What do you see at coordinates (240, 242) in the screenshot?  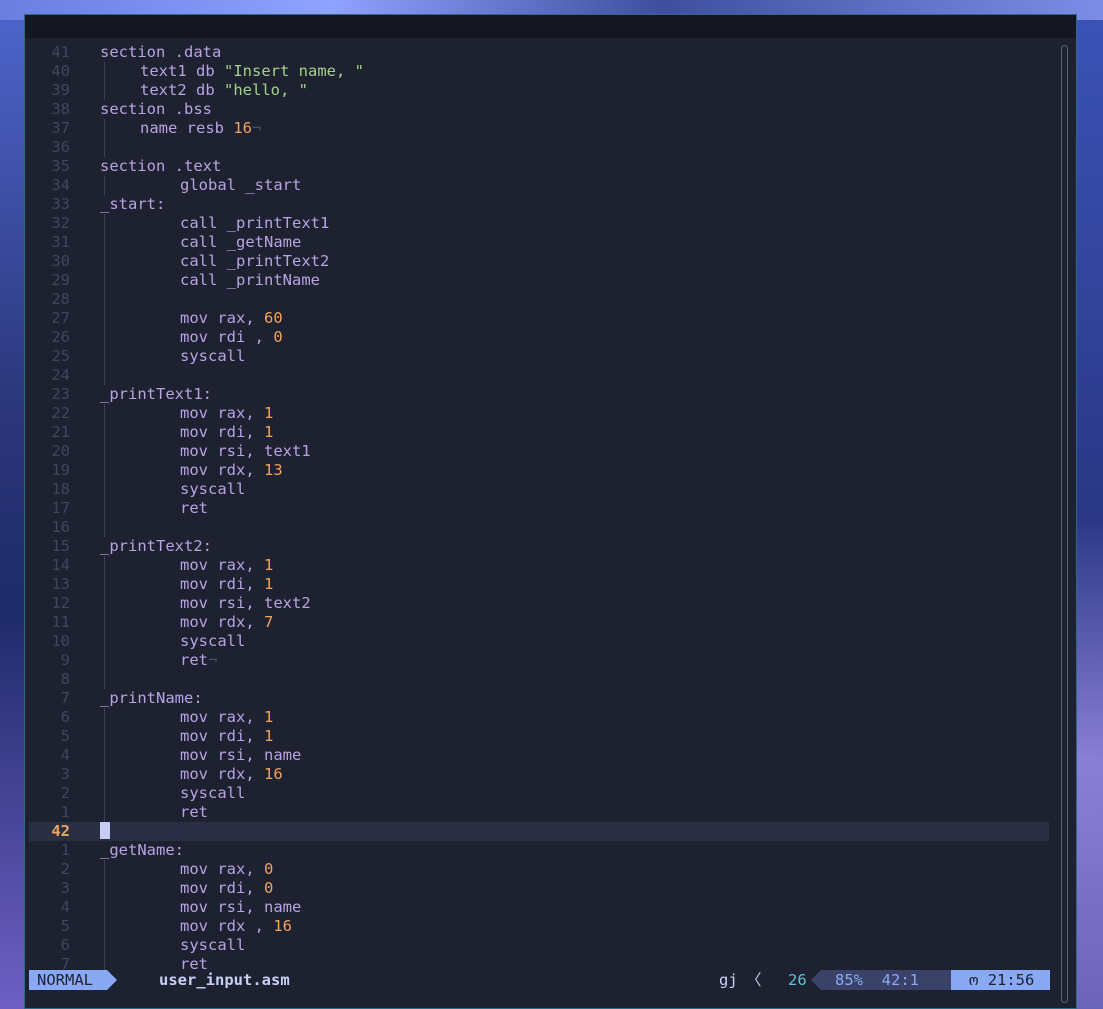 I see `code-text: call _getName` at bounding box center [240, 242].